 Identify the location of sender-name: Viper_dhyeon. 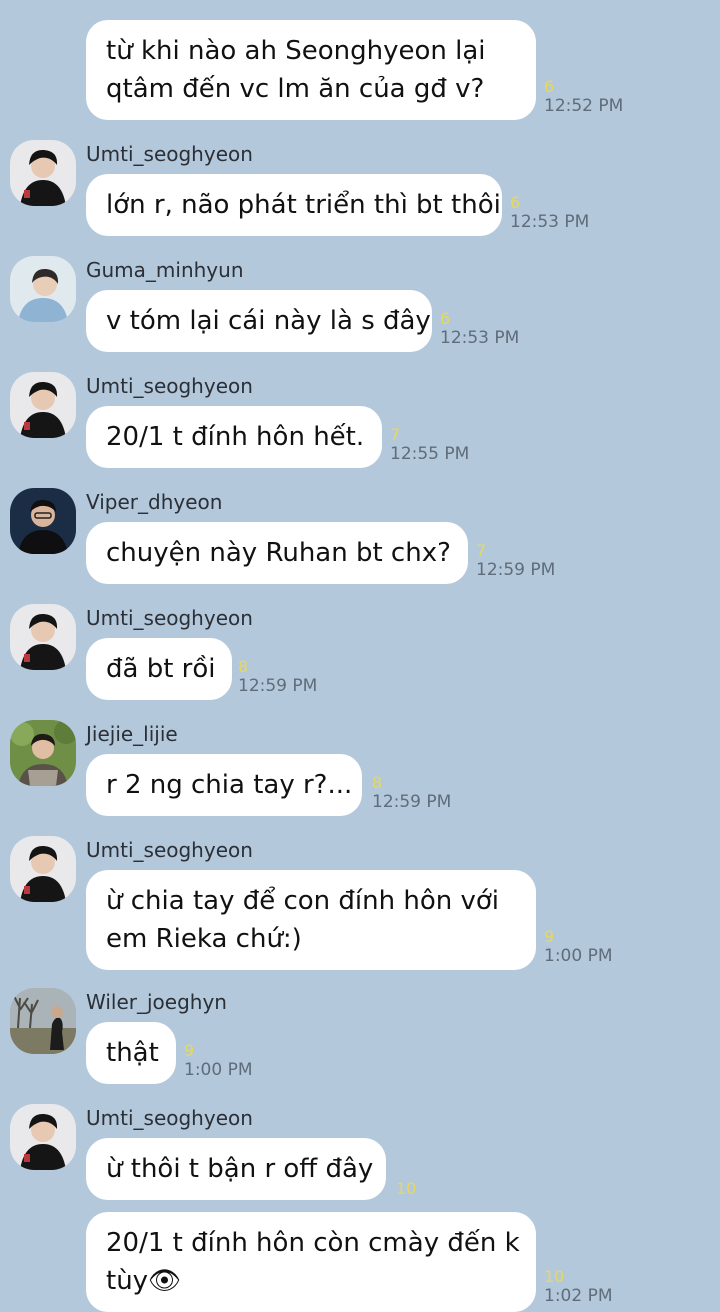
(154, 502).